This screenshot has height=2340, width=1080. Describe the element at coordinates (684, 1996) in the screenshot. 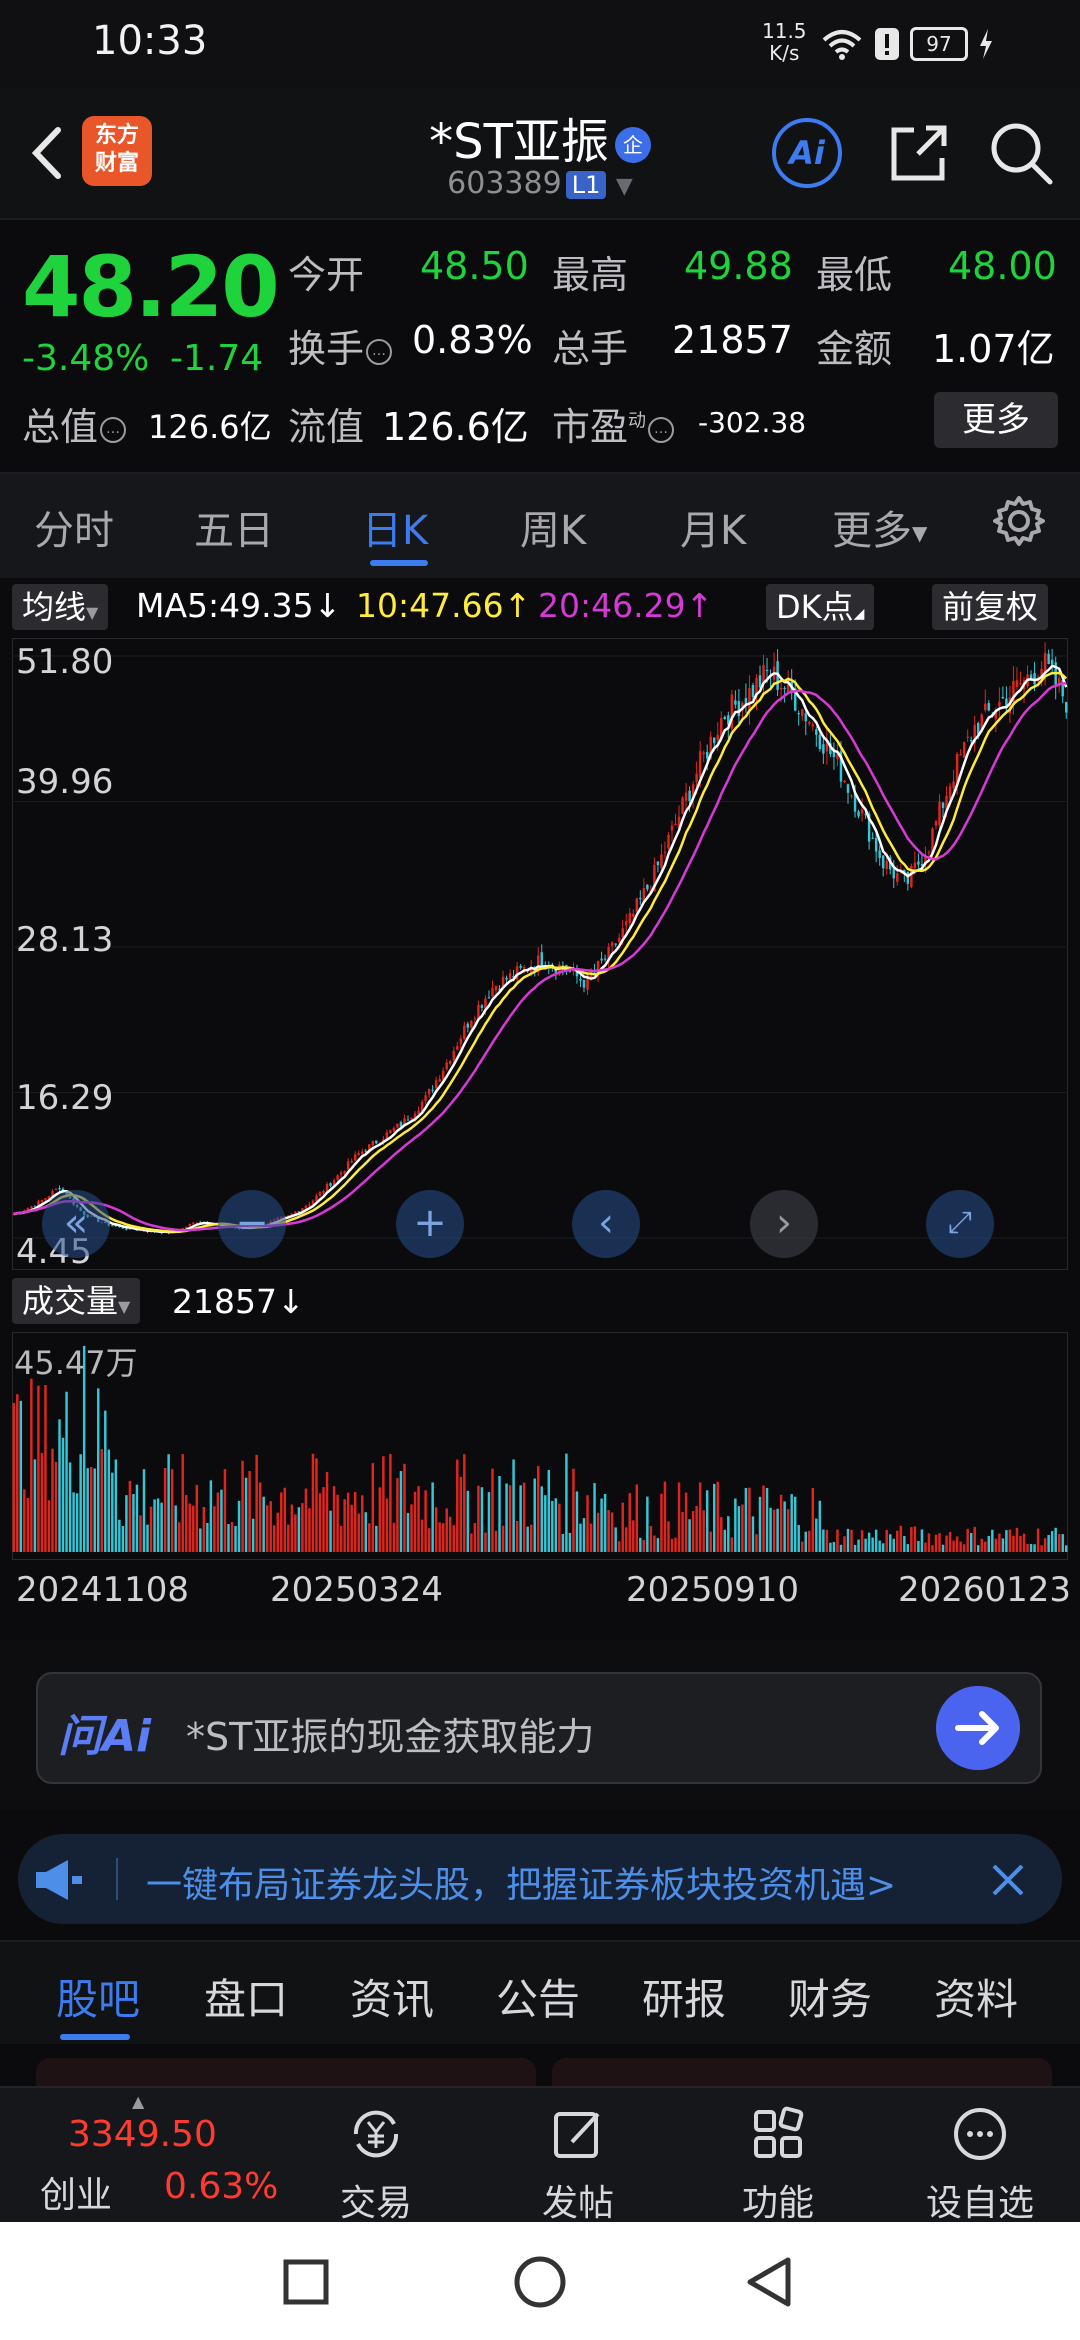

I see `tab-research: 研报` at that location.